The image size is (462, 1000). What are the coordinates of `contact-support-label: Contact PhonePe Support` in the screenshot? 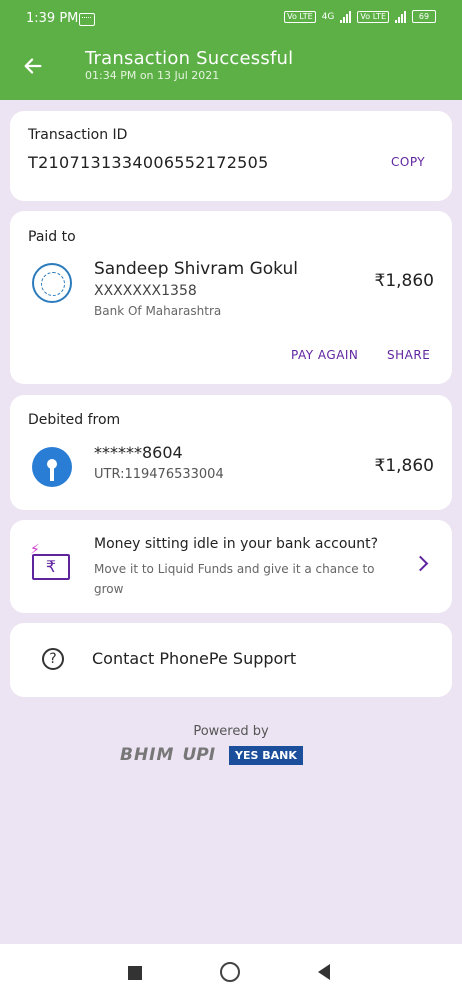 It's located at (194, 658).